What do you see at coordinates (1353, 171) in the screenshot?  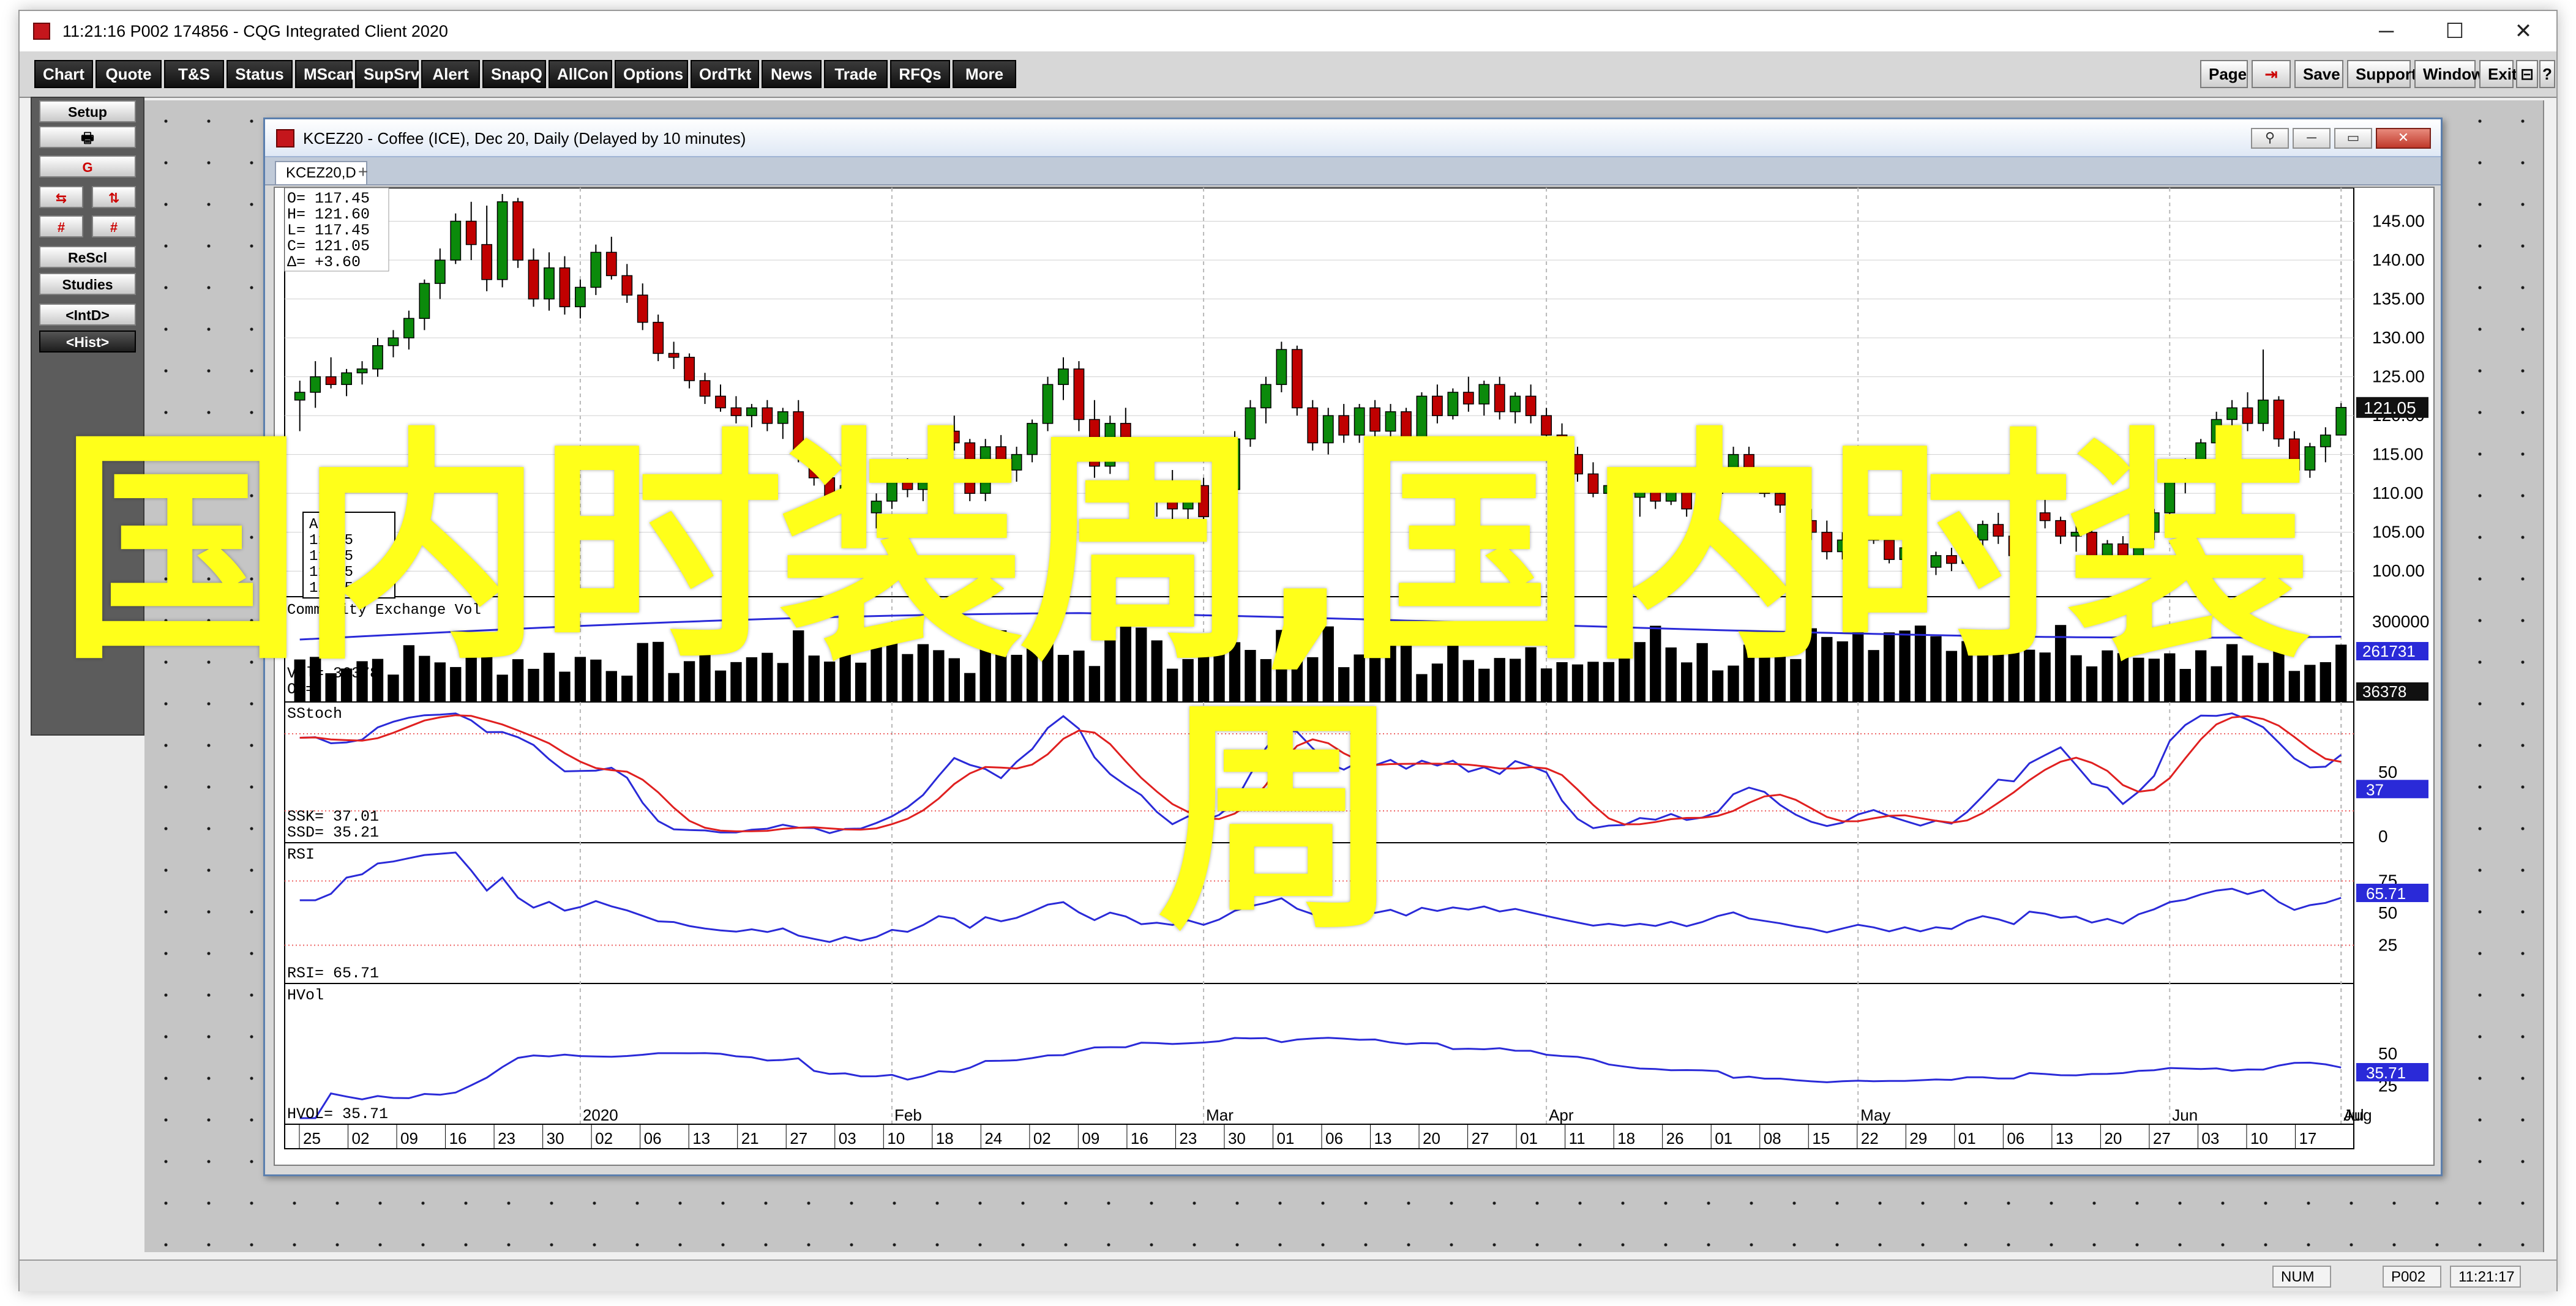 I see `chart-tab-bar: KCEZ20,D +` at bounding box center [1353, 171].